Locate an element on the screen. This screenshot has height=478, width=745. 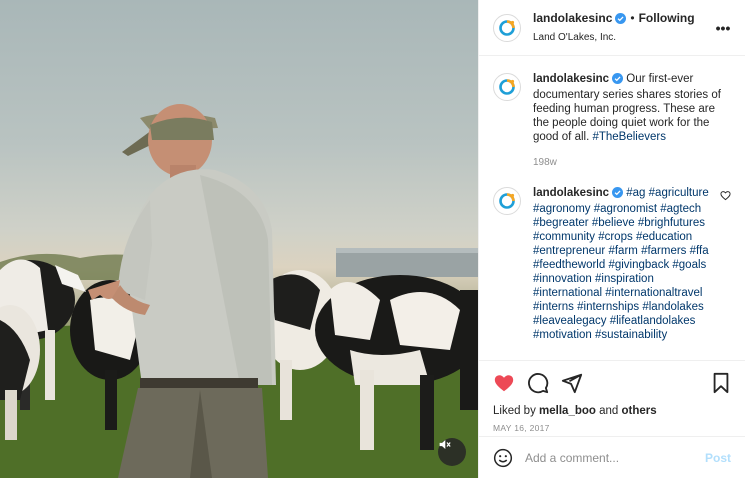
likes-summary: Liked by mella_boo and others is located at coordinates (612, 411).